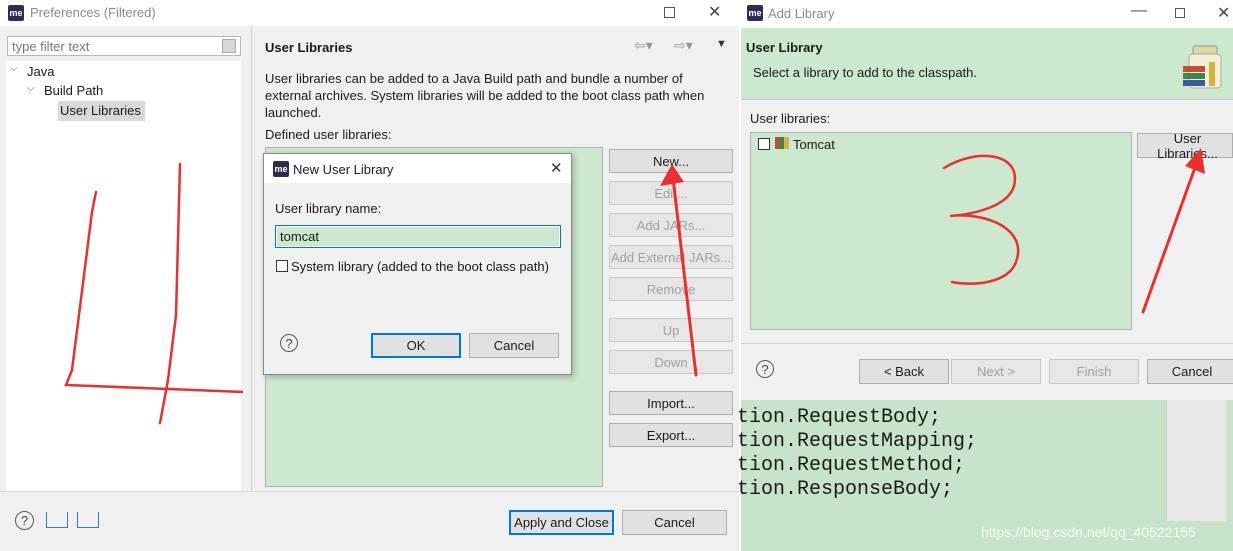  Describe the element at coordinates (904, 371) in the screenshot. I see `back-button: < Back` at that location.